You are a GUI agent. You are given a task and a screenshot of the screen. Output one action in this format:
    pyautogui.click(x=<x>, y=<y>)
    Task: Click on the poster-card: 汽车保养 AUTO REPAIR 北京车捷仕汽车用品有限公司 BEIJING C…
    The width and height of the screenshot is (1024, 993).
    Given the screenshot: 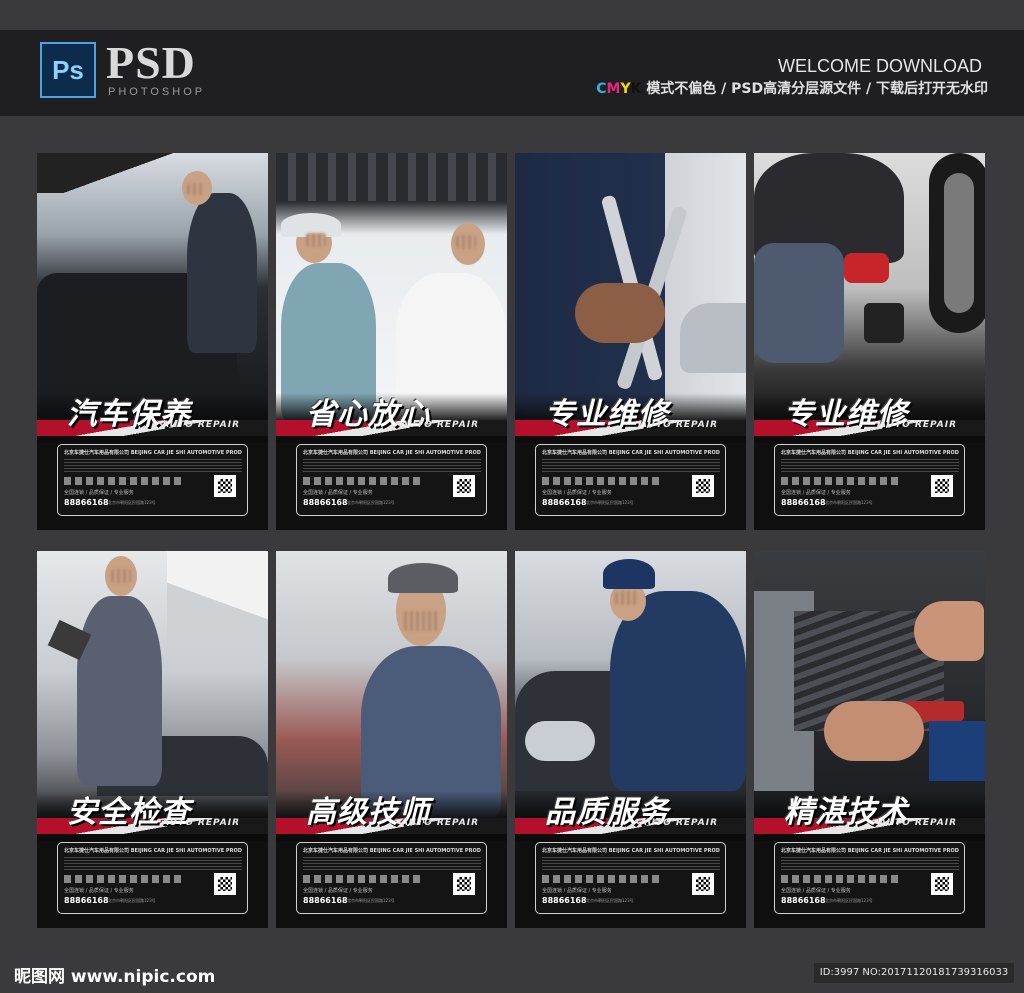 What is the action you would take?
    pyautogui.click(x=152, y=341)
    